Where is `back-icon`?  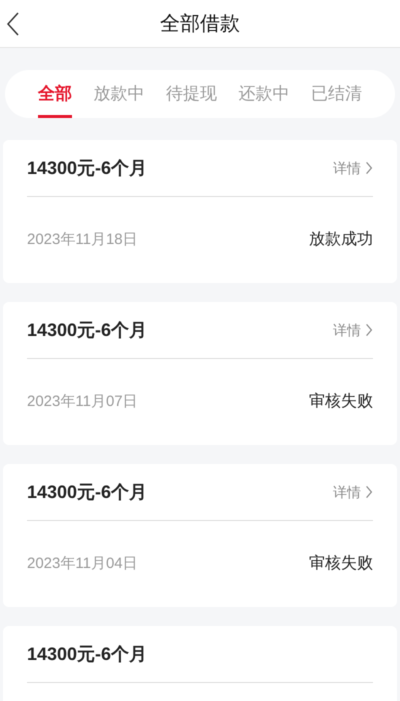 back-icon is located at coordinates (13, 24).